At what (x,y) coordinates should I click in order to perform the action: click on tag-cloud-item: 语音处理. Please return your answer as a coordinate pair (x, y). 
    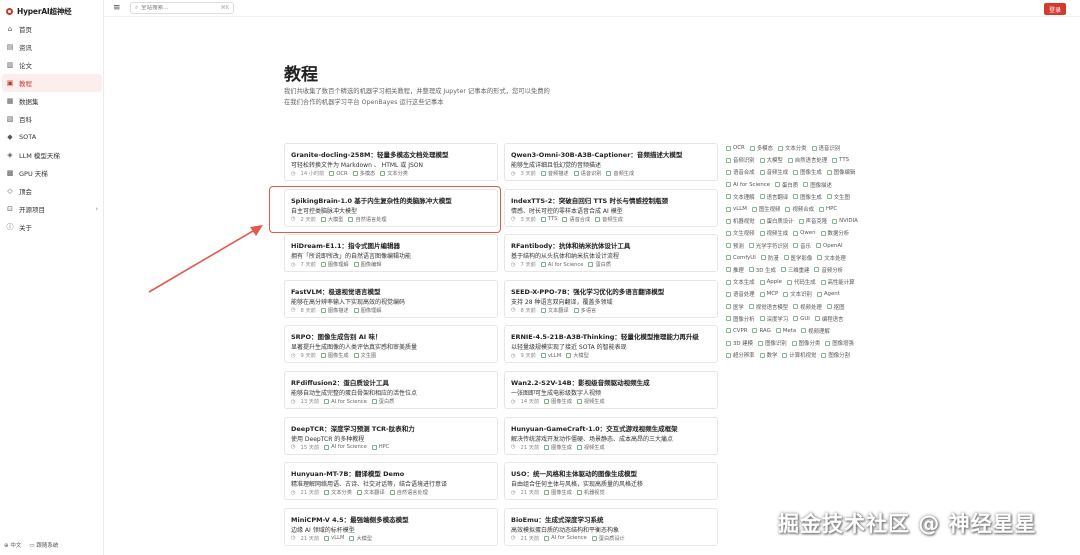
    Looking at the image, I should click on (740, 294).